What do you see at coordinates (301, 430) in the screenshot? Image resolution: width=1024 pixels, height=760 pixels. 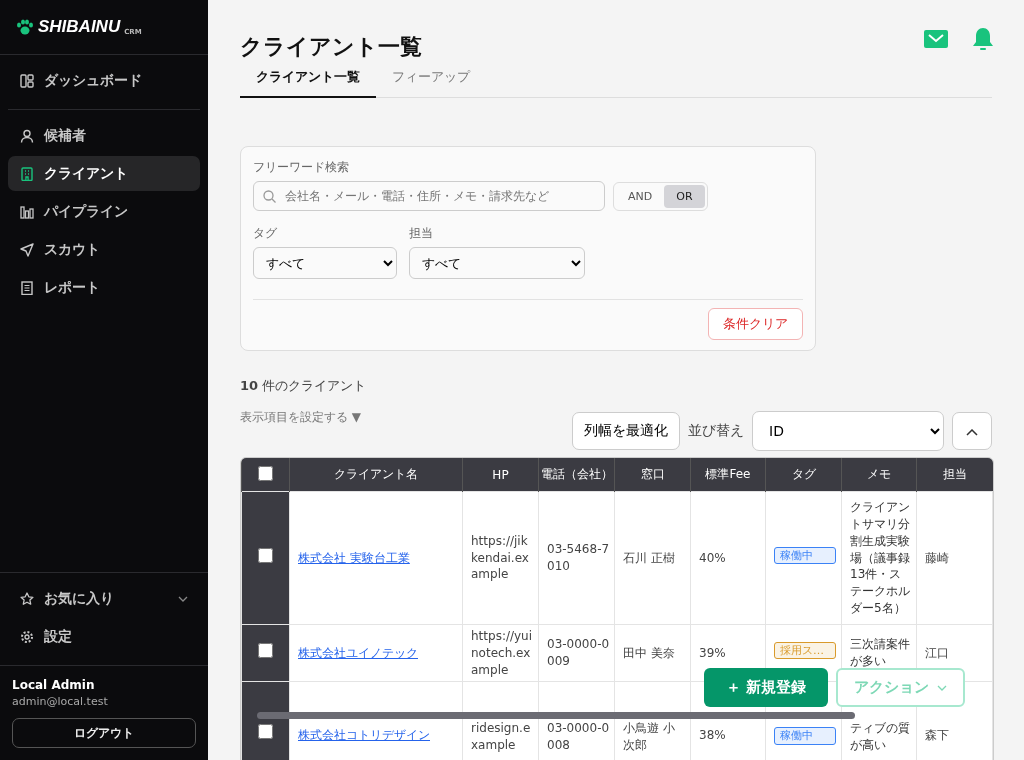 I see `column-settings-link: 表示項目を設定する ▼` at bounding box center [301, 430].